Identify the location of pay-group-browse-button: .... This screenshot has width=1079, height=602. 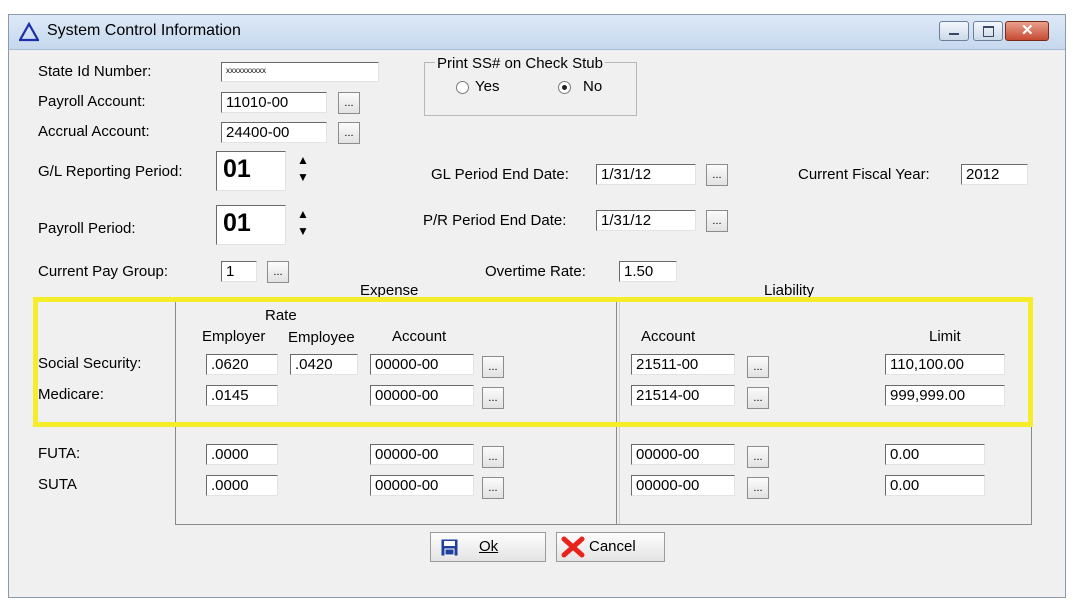
(278, 272).